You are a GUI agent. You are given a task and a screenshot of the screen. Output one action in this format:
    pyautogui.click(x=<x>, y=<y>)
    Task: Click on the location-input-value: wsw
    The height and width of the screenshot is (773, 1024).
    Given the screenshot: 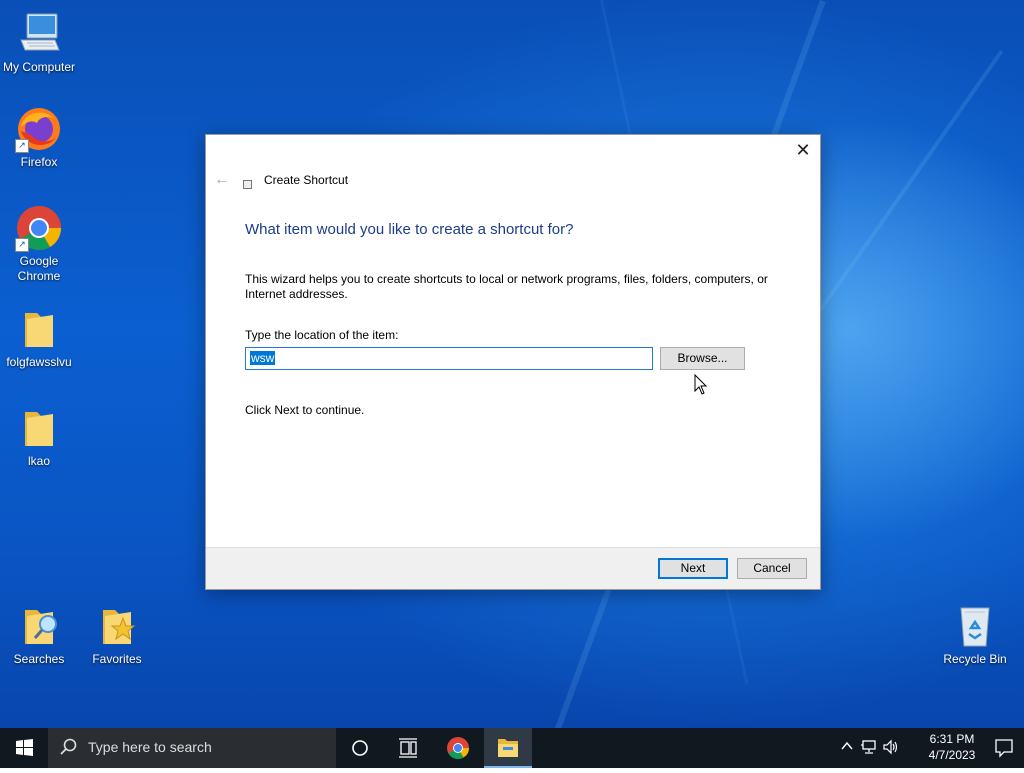 What is the action you would take?
    pyautogui.click(x=263, y=358)
    